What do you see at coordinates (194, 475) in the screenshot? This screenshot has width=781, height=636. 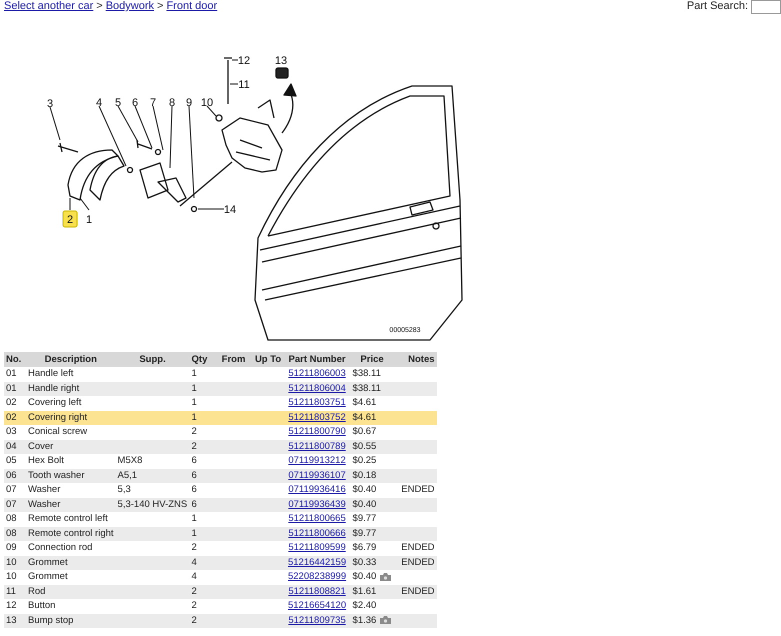 I see `quantity: 6` at bounding box center [194, 475].